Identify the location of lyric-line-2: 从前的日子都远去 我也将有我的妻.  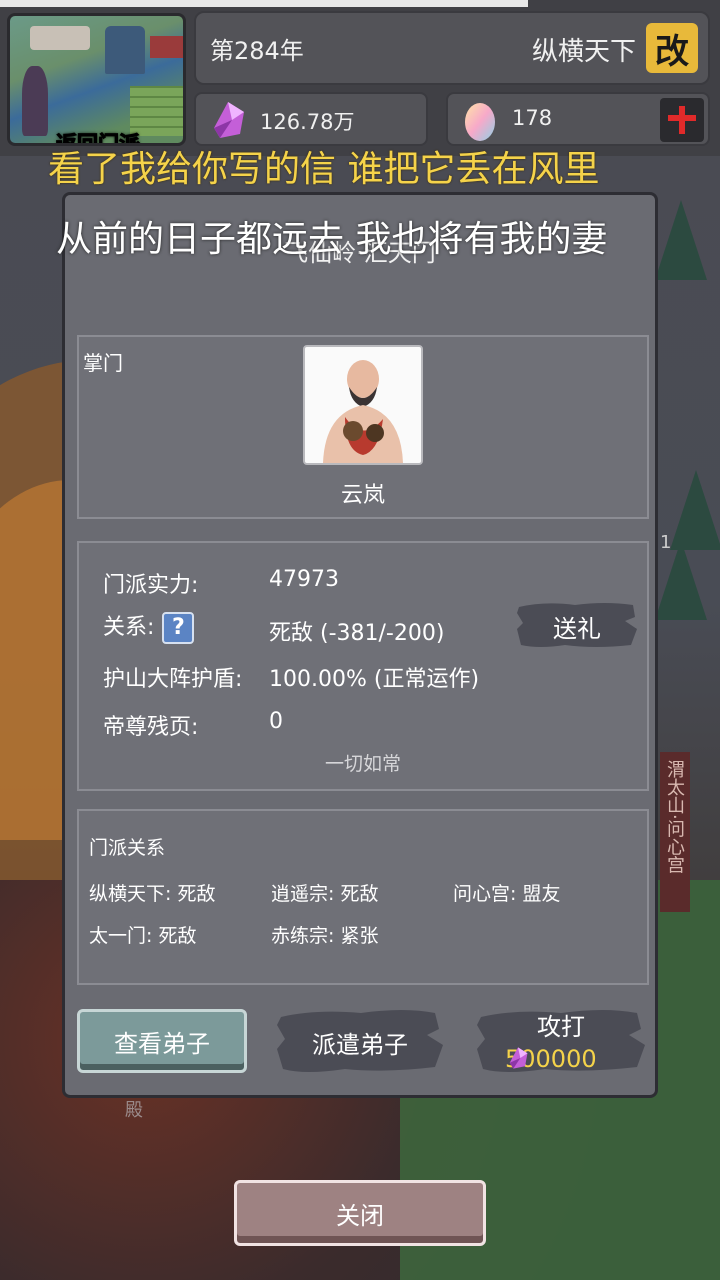
(332, 239).